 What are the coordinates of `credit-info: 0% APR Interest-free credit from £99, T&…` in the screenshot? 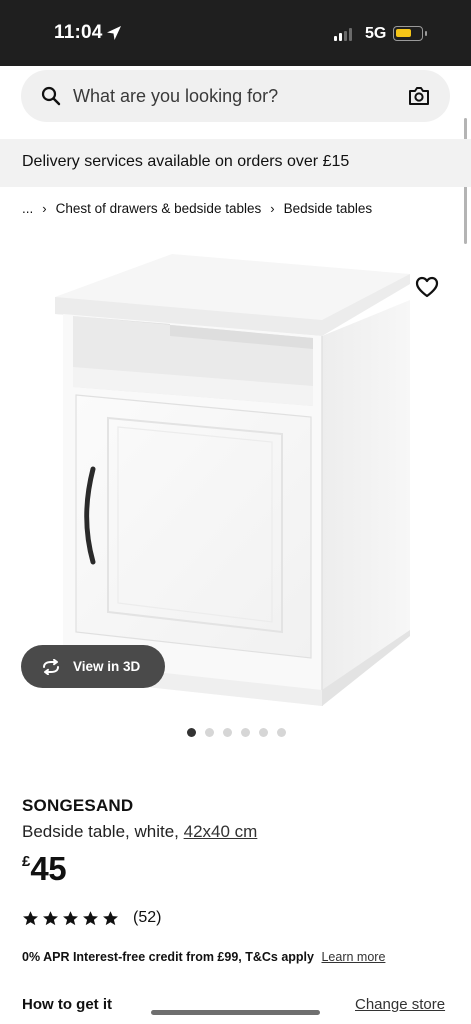 It's located at (203, 957).